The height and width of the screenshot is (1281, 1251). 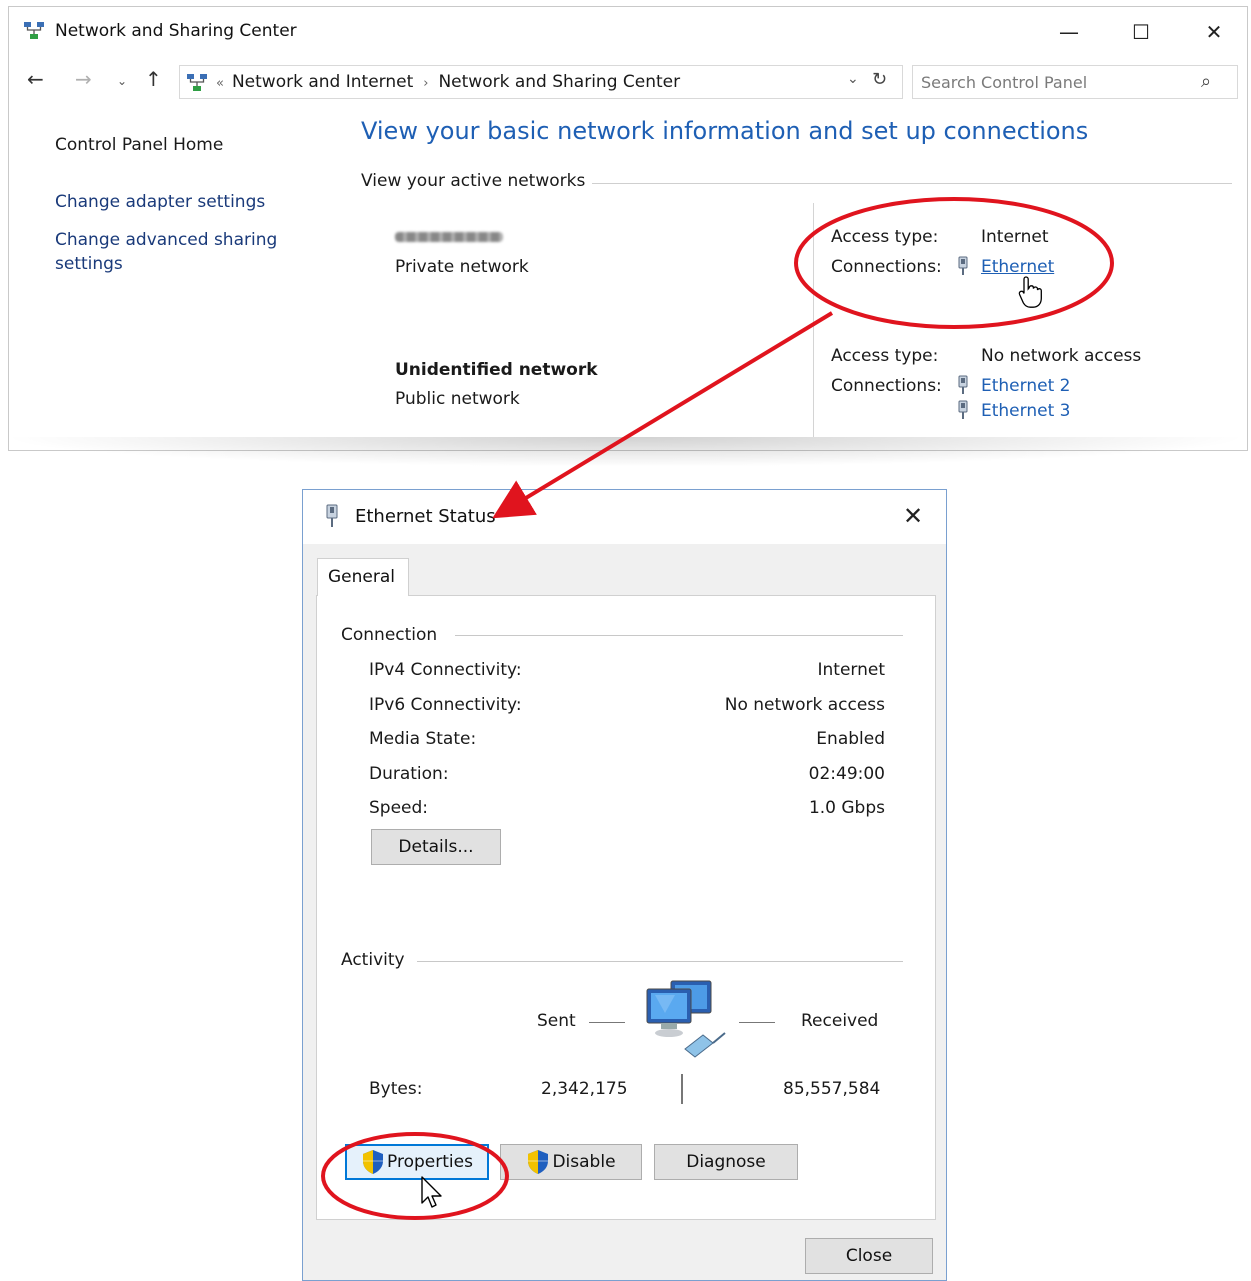 What do you see at coordinates (757, 1022) in the screenshot?
I see `received-line` at bounding box center [757, 1022].